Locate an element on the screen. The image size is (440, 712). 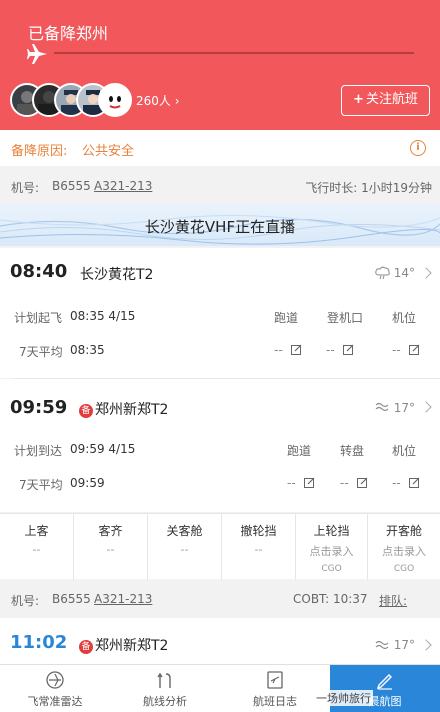
live-broadcast-banner: 长沙黄花VHF正在直播 is located at coordinates (220, 225).